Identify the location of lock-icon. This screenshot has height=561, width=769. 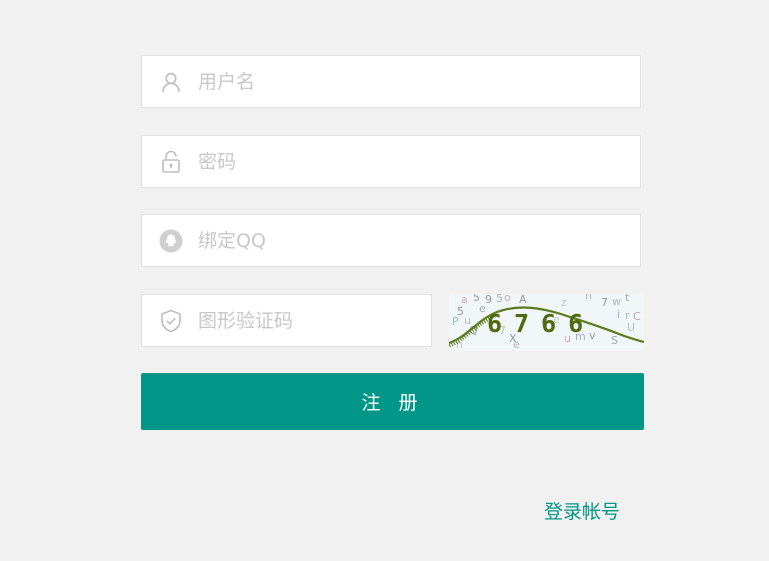
(171, 161).